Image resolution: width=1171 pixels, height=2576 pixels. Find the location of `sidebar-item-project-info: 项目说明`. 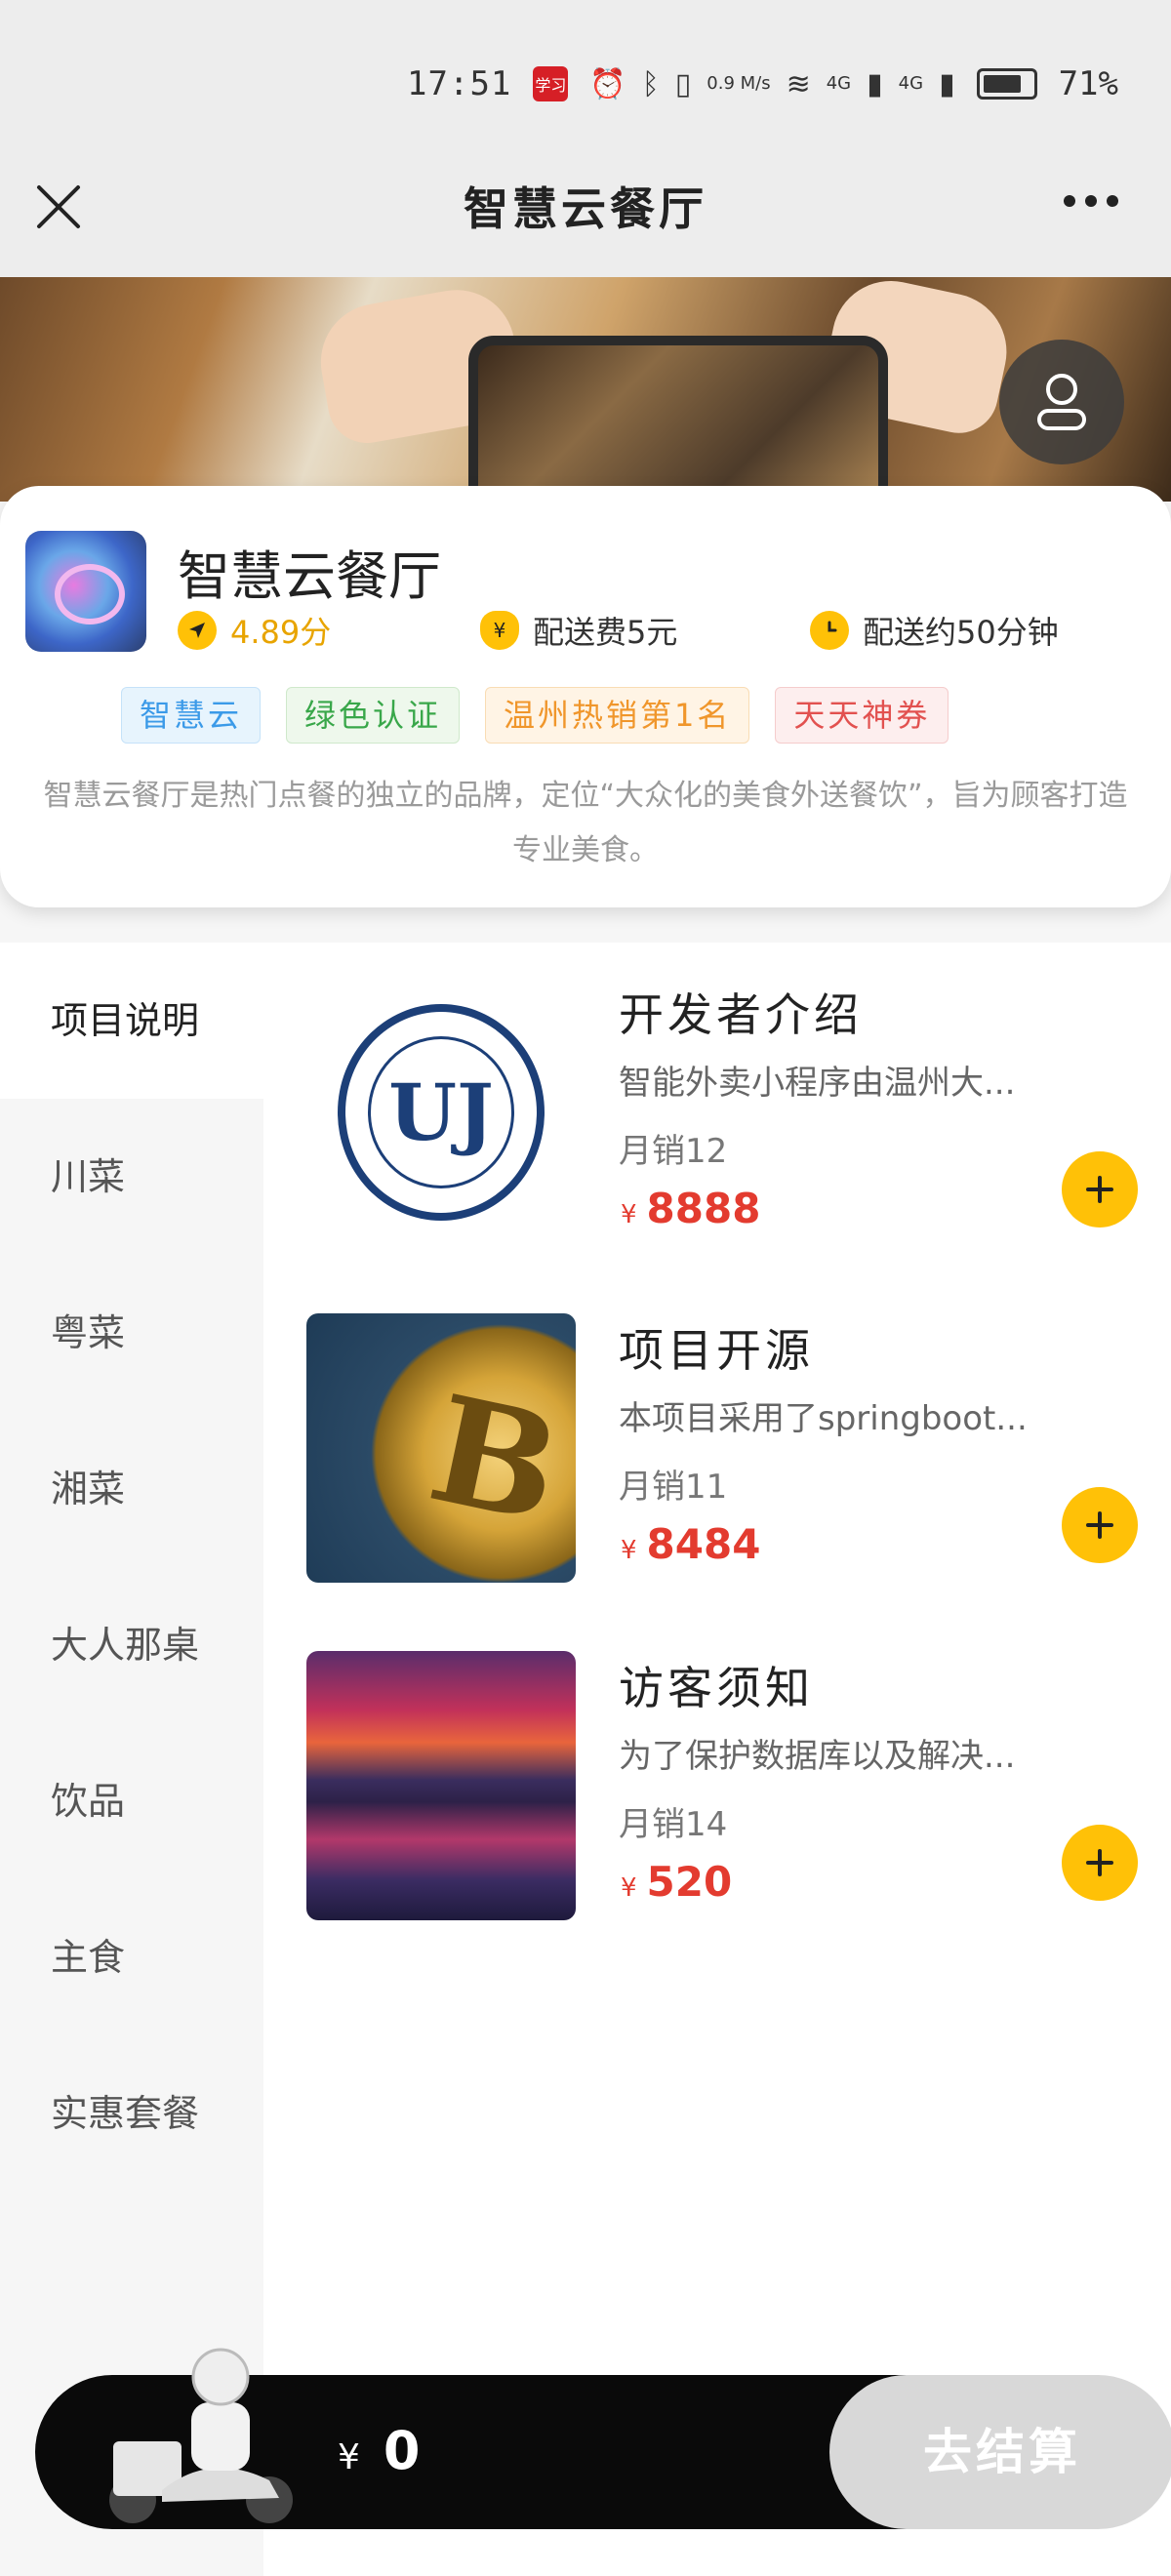

sidebar-item-project-info: 项目说明 is located at coordinates (131, 1021).